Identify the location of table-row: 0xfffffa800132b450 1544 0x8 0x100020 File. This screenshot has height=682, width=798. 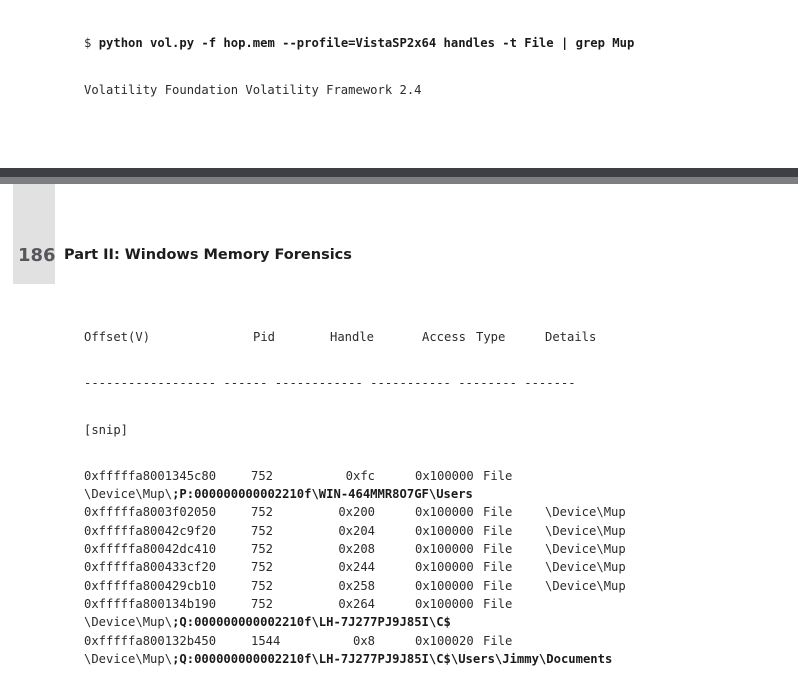
(434, 641).